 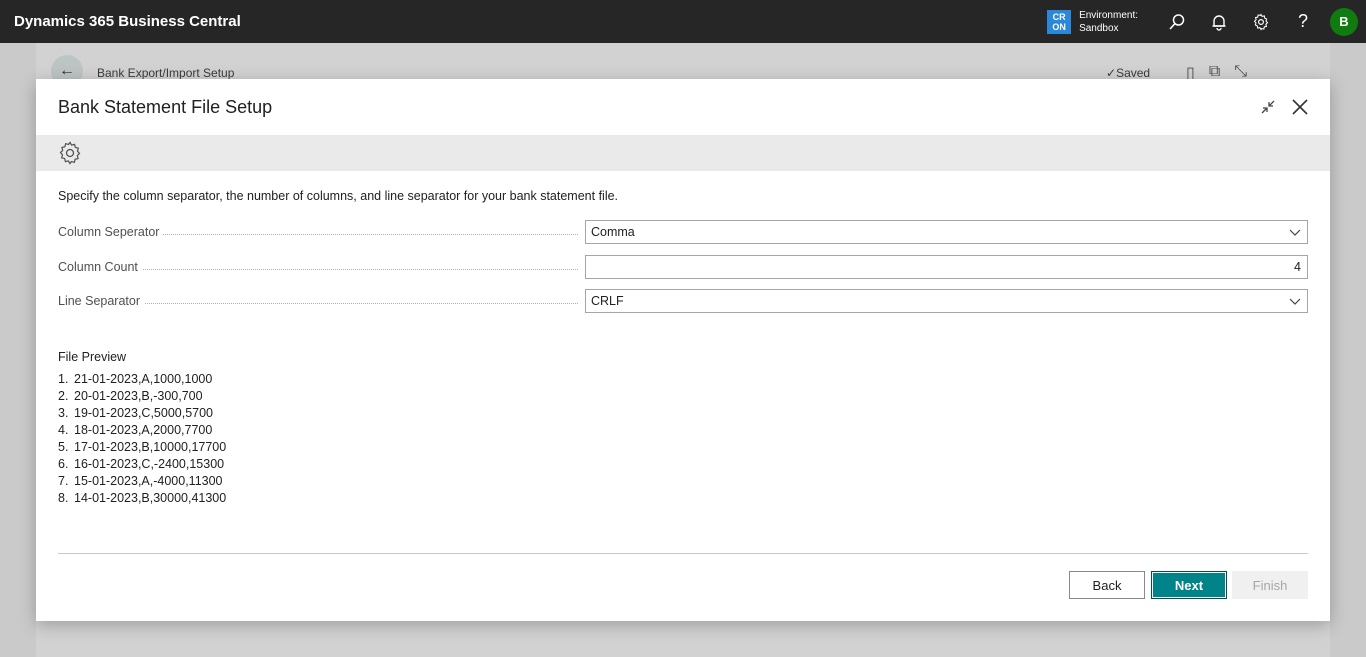 I want to click on help-button: ?, so click(x=1303, y=21).